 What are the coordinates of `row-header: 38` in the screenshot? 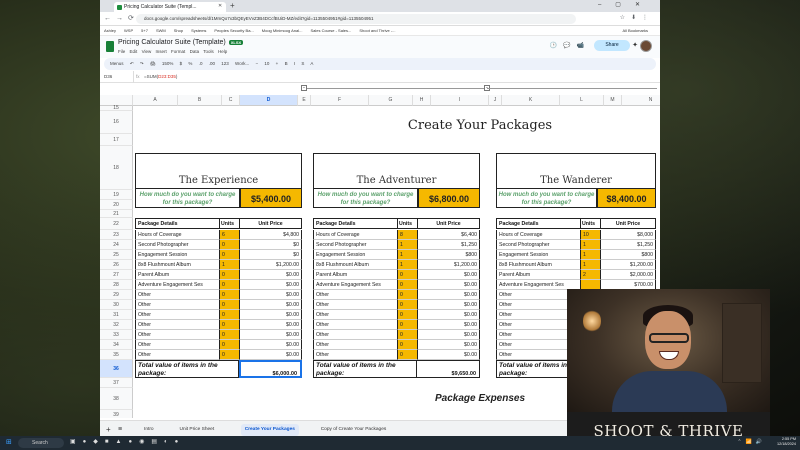 It's located at (116, 399).